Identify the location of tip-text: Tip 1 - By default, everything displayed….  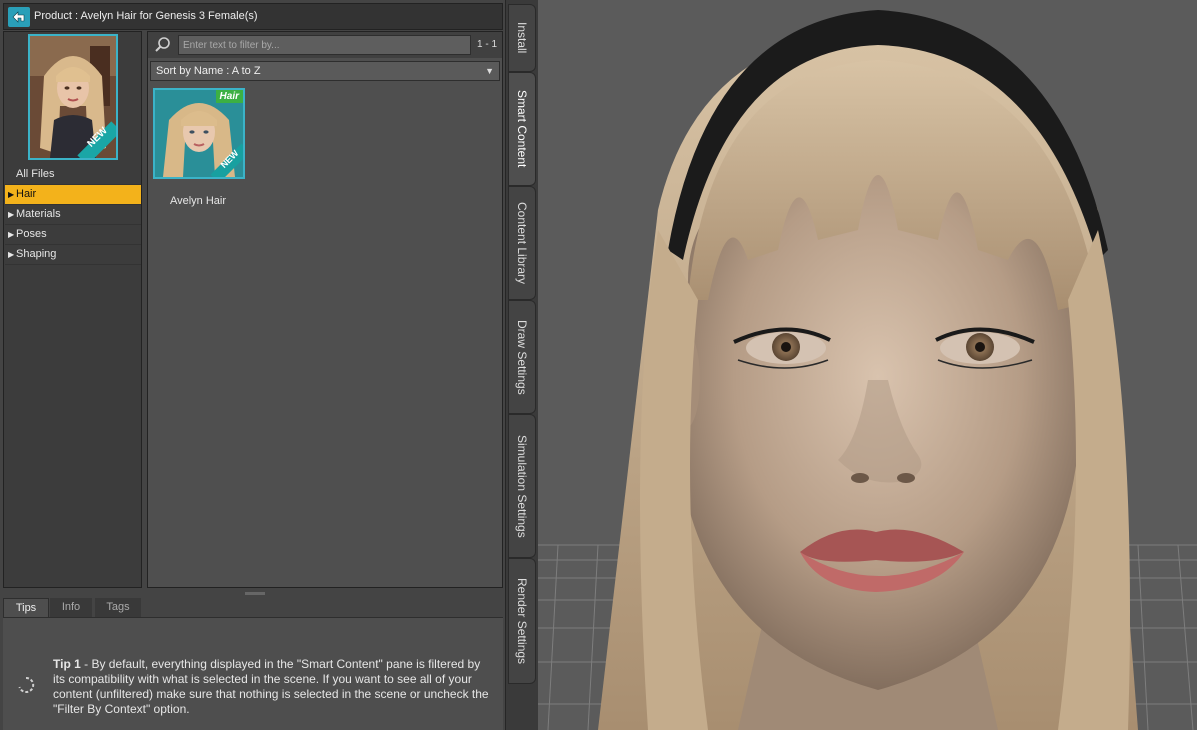
(273, 687).